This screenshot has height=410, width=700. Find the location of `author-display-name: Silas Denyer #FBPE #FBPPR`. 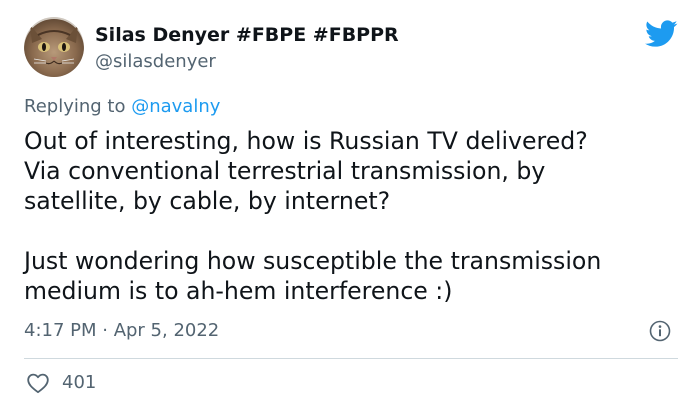

author-display-name: Silas Denyer #FBPE #FBPPR is located at coordinates (247, 35).